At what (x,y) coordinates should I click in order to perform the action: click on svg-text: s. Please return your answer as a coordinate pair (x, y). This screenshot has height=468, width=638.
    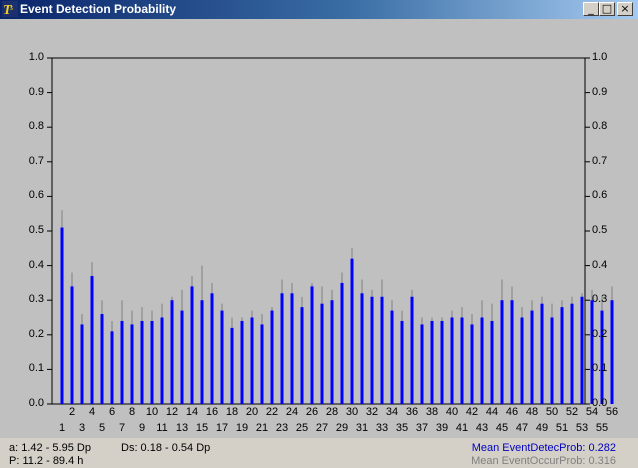
    Looking at the image, I should click on (11, 7).